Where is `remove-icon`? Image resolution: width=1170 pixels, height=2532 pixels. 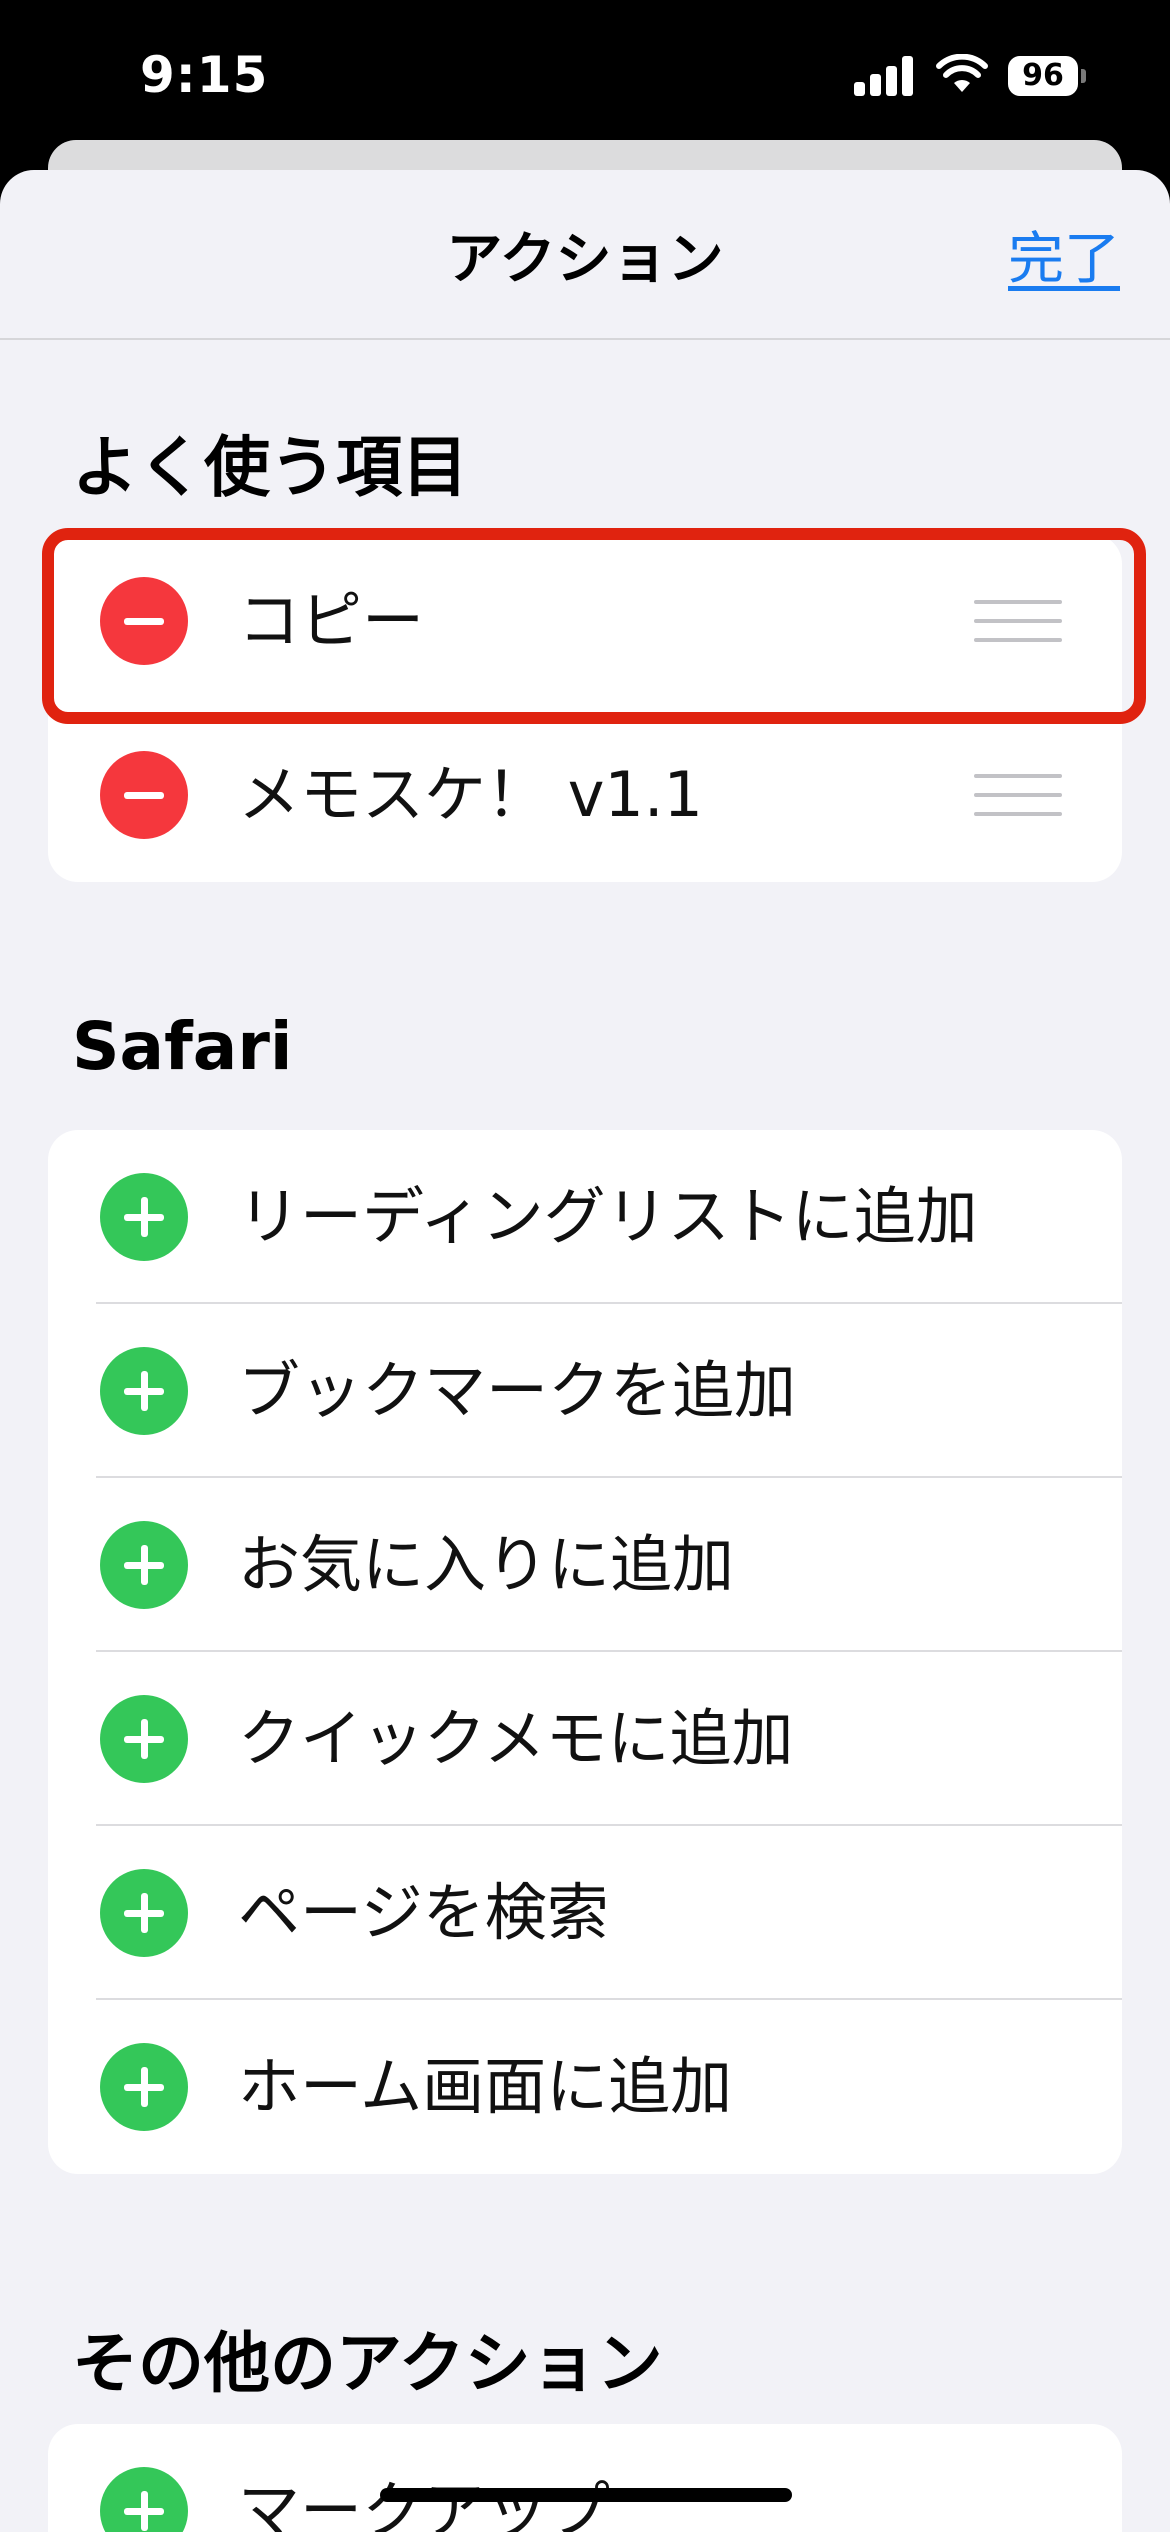 remove-icon is located at coordinates (144, 795).